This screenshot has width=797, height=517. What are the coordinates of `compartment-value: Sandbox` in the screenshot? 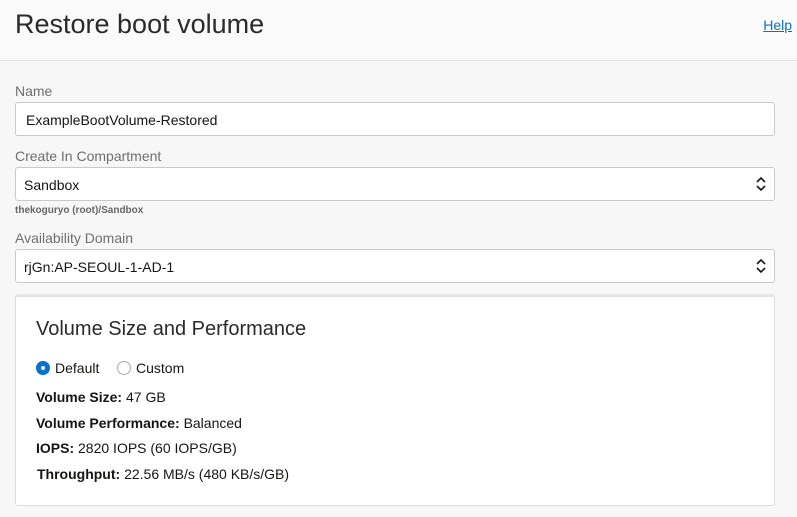 It's located at (52, 185).